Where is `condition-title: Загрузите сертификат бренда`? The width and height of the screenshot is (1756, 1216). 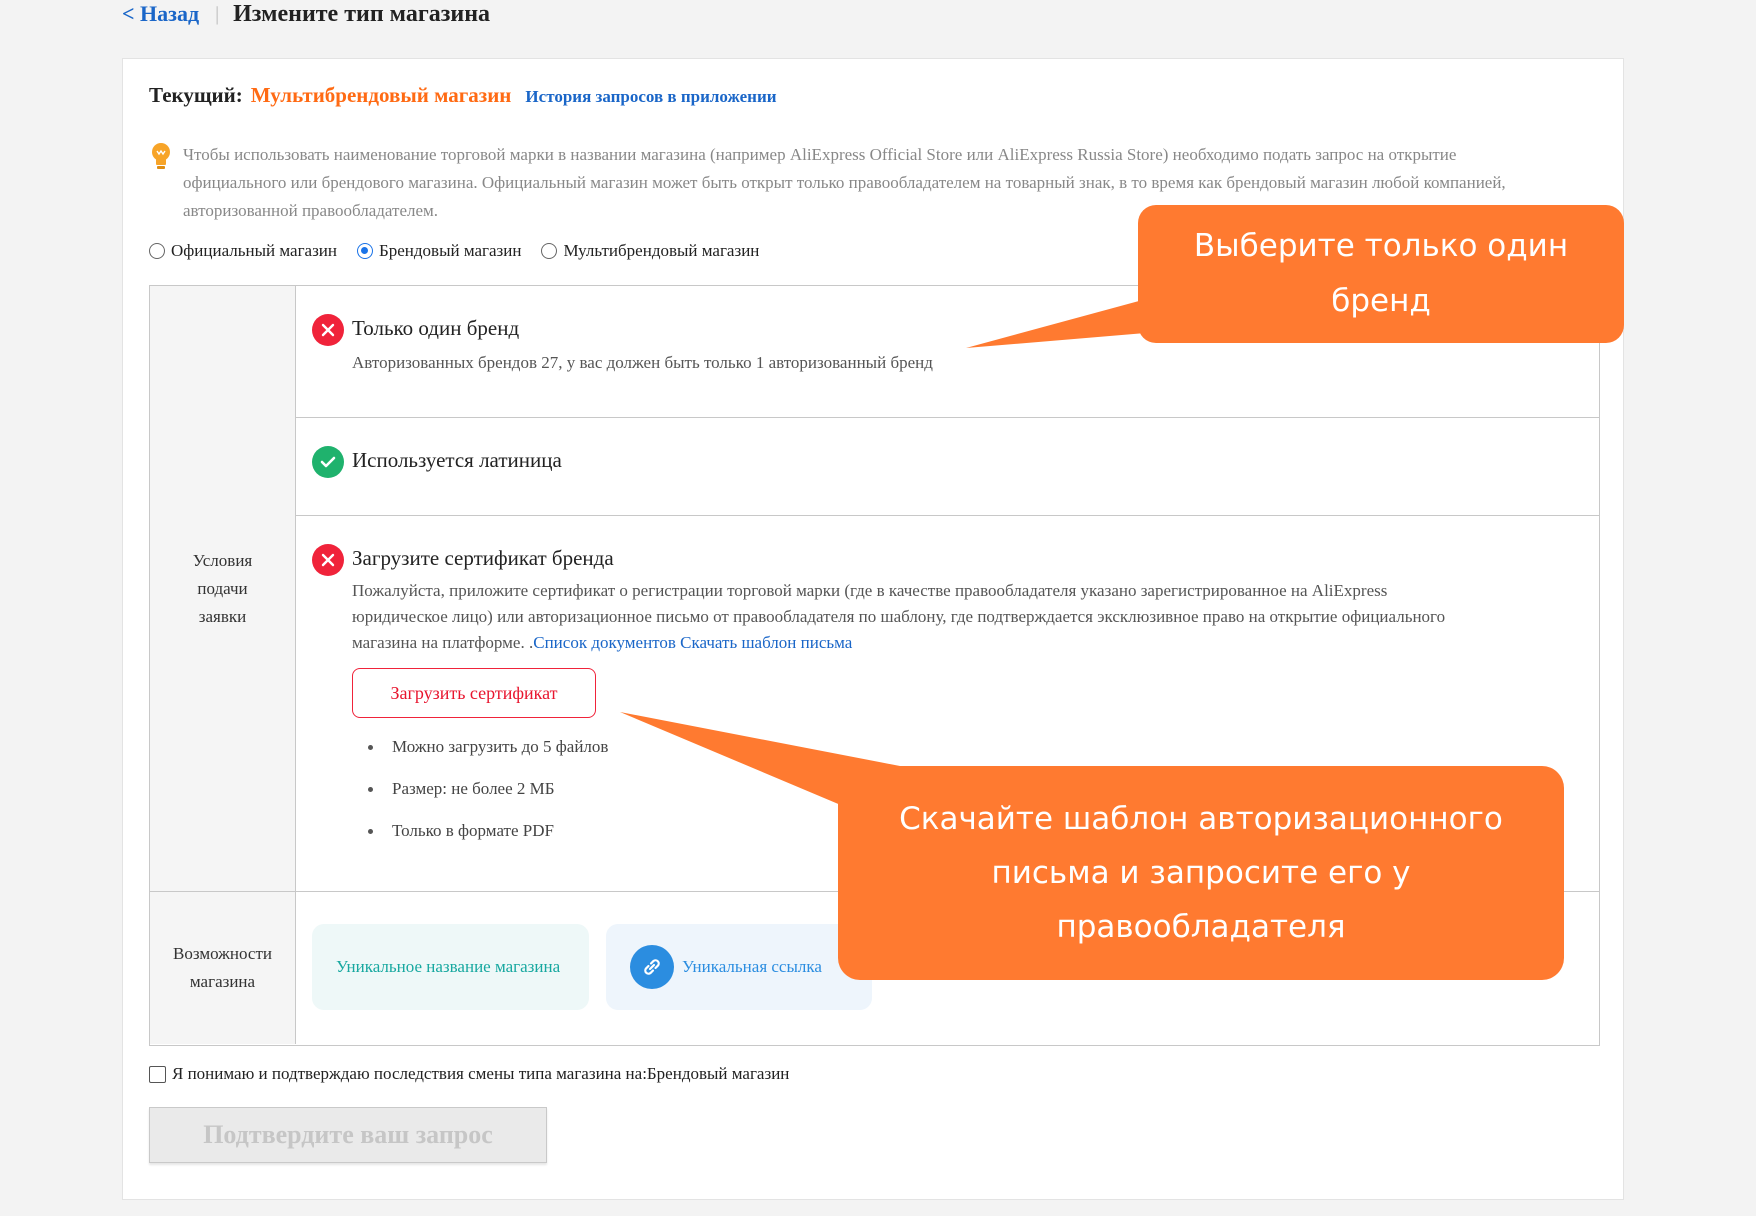
condition-title: Загрузите сертификат бренда is located at coordinates (483, 558).